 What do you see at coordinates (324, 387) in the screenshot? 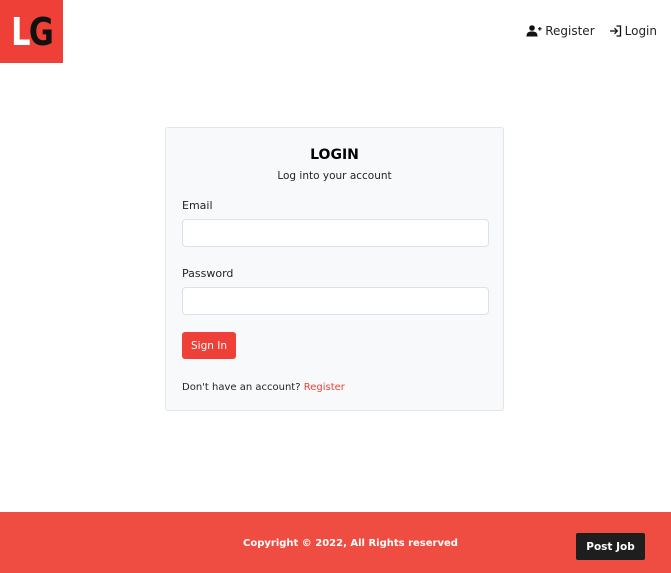
I see `register-link: Register` at bounding box center [324, 387].